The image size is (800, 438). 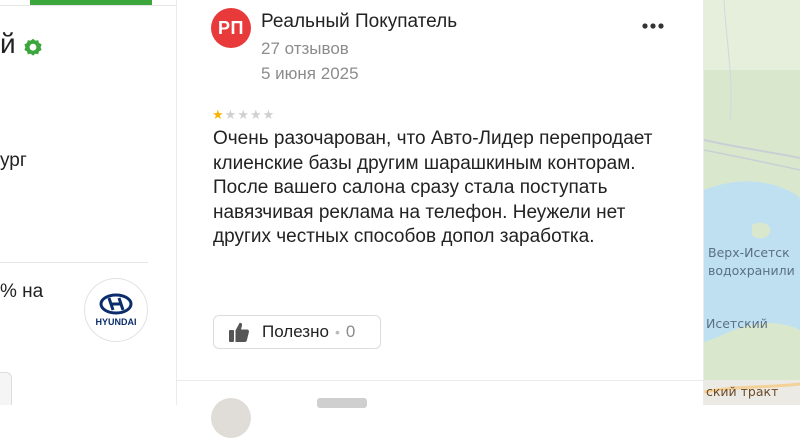 I want to click on more-dots-icon, so click(x=653, y=26).